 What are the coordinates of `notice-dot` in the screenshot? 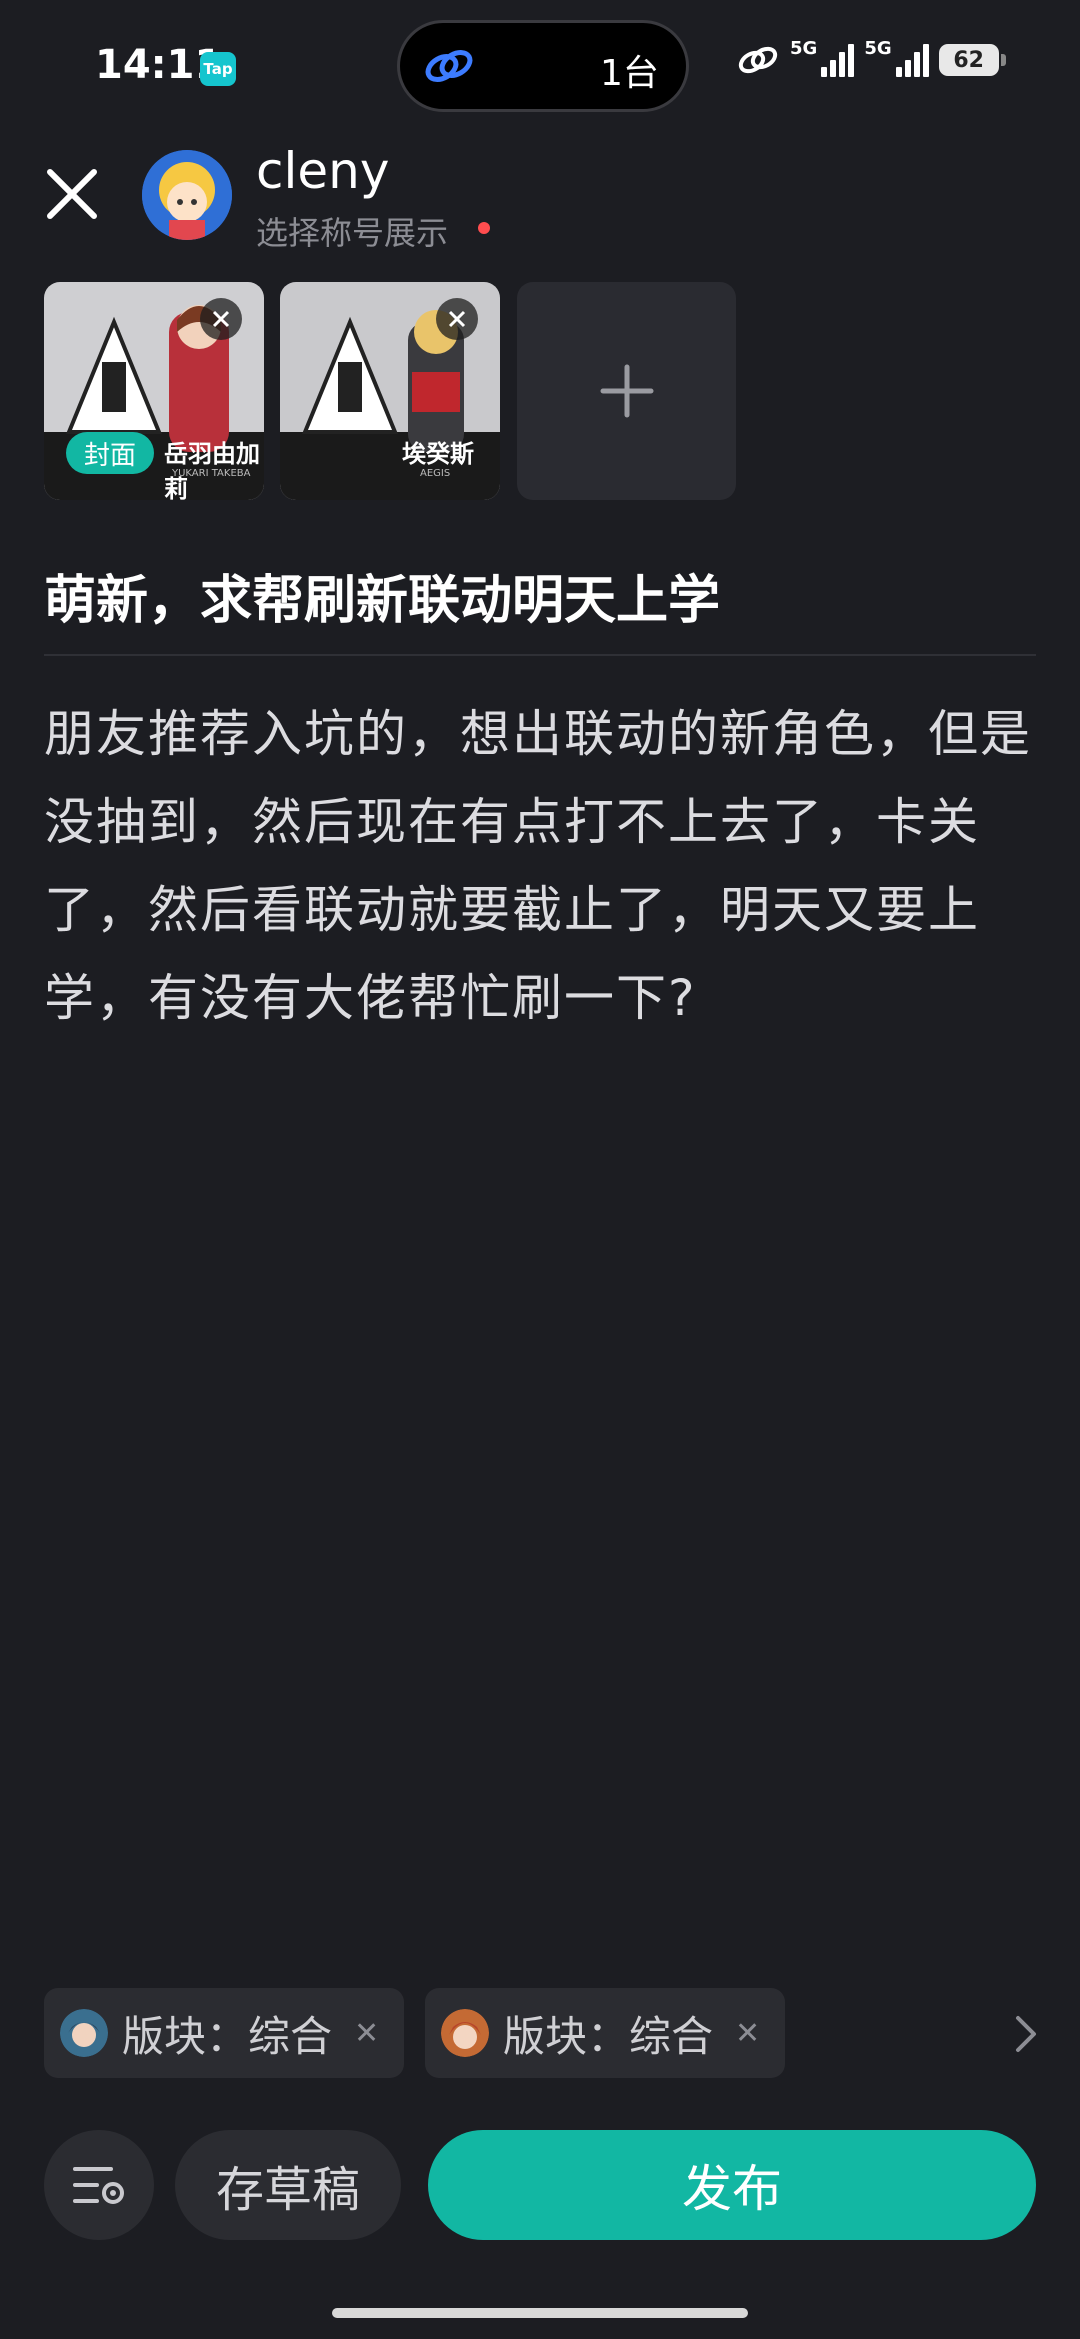 It's located at (484, 228).